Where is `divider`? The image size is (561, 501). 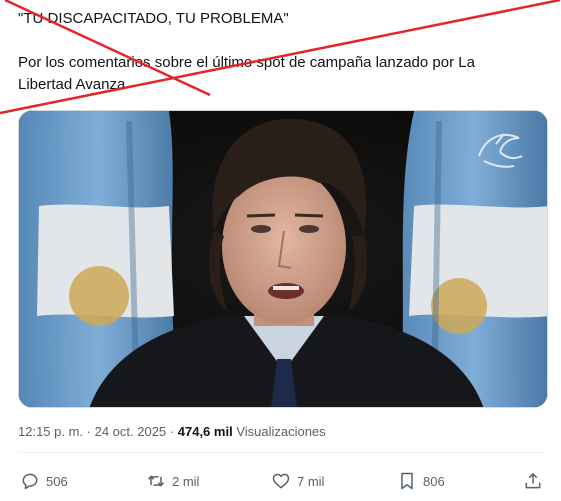
divider is located at coordinates (283, 452).